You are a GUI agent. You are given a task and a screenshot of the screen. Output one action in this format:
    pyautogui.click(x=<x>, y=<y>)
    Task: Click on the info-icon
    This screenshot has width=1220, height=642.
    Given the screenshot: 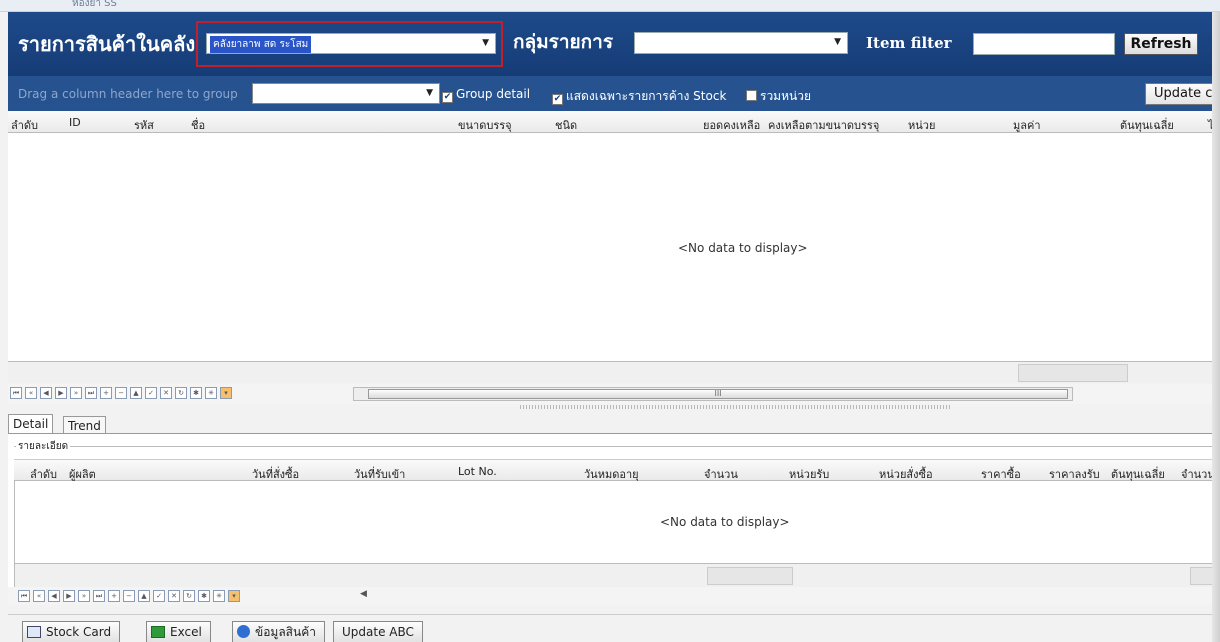 What is the action you would take?
    pyautogui.click(x=243, y=631)
    